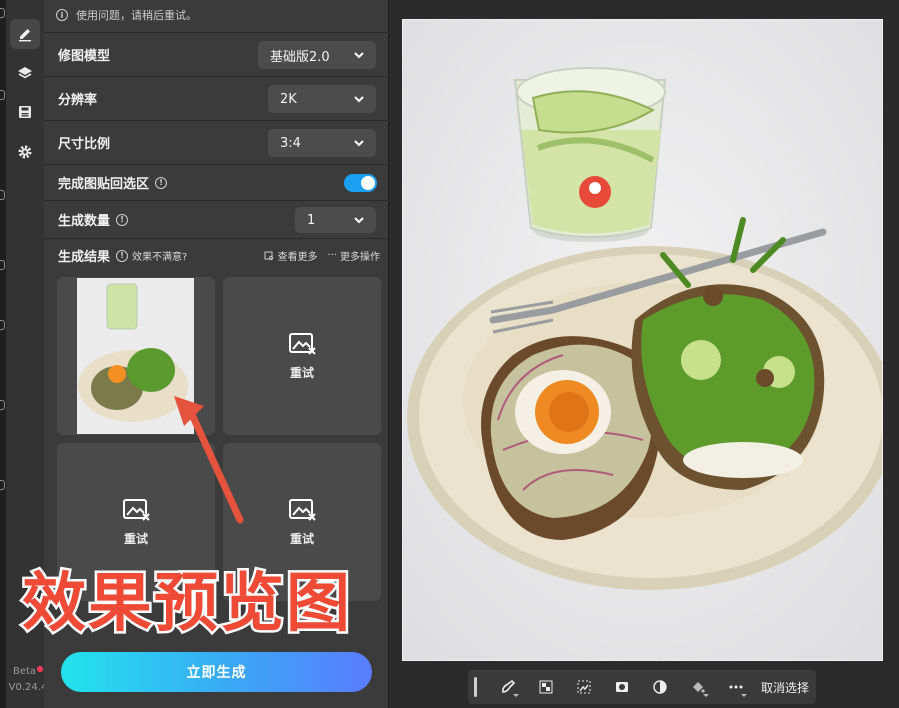 The image size is (899, 708). What do you see at coordinates (219, 255) in the screenshot?
I see `results-header: 生成结果 ! 效果不满意? 查看更多 ··· 更多操作` at bounding box center [219, 255].